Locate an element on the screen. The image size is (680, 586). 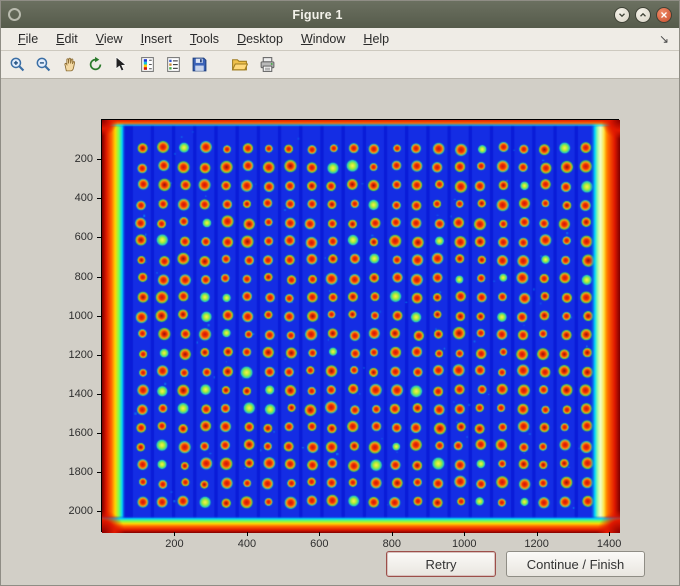
rotate-3d-icon is located at coordinates (95, 64).